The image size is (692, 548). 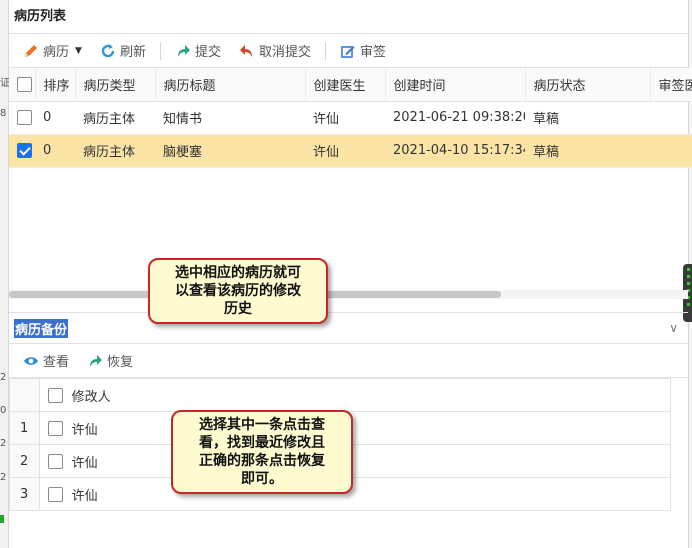 I want to click on case-menu-button: 病历 ▼, so click(x=52, y=50).